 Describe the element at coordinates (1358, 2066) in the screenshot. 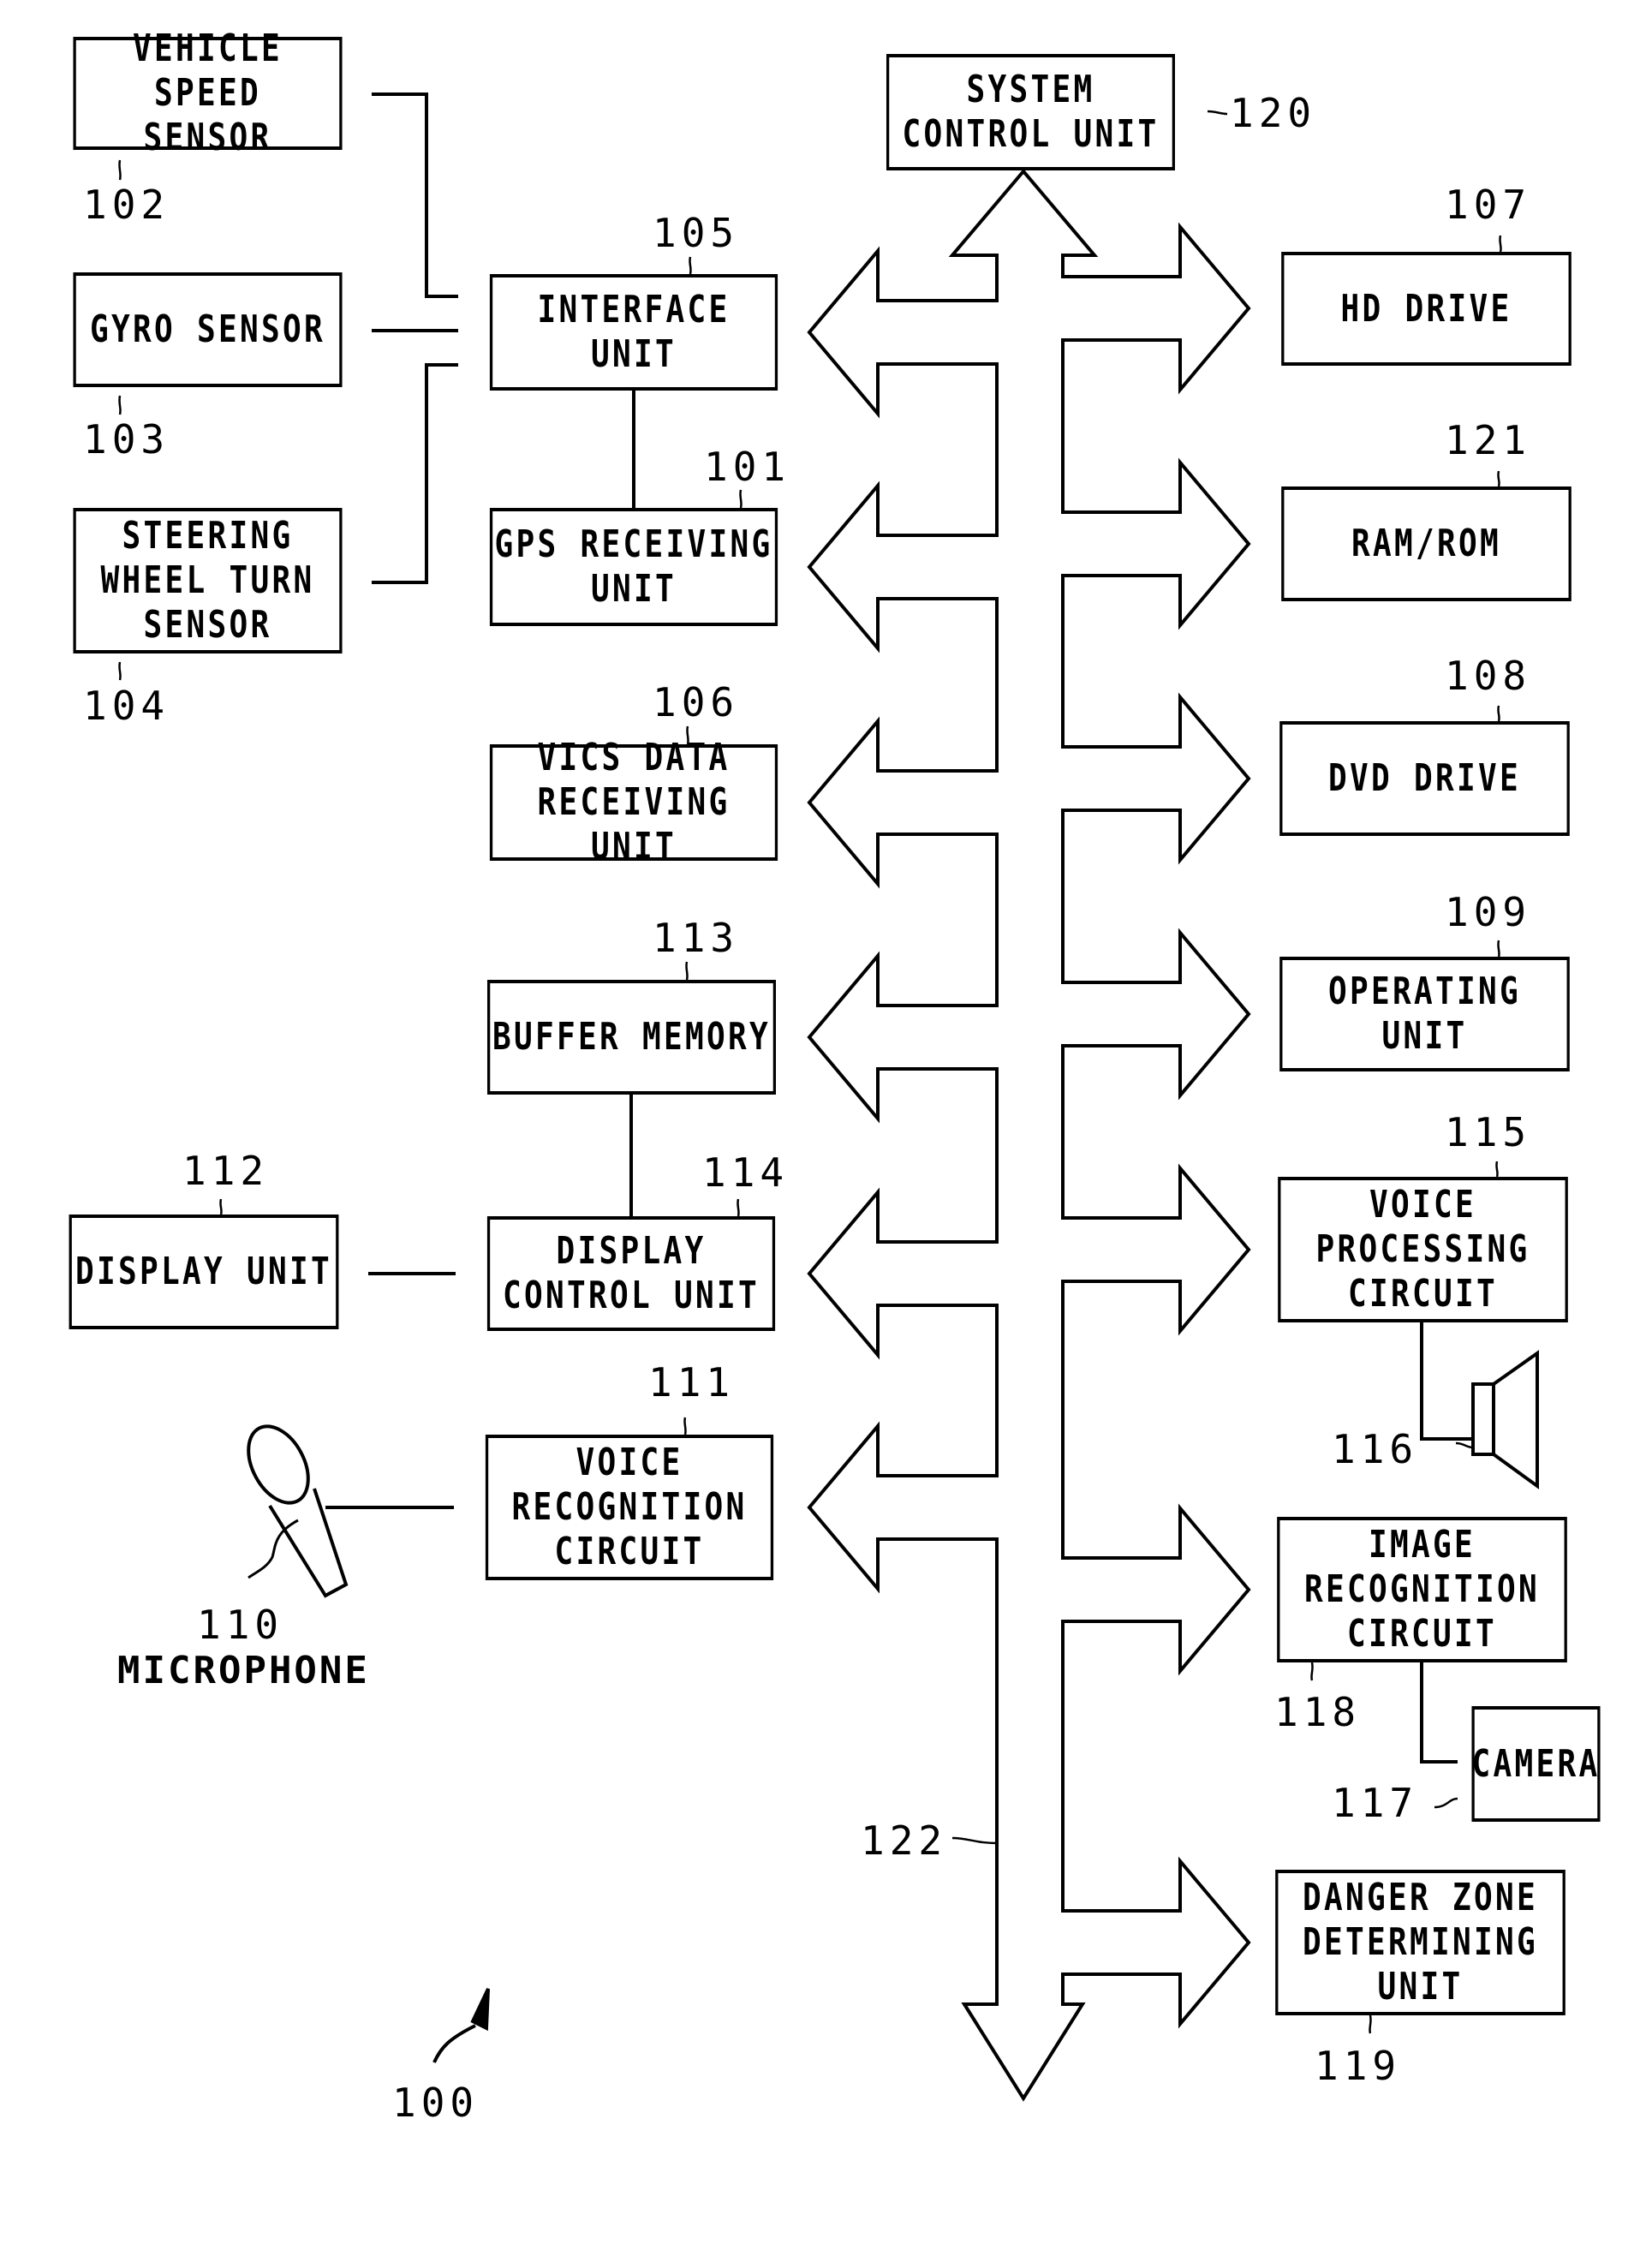

I see `ref-119: 119` at that location.